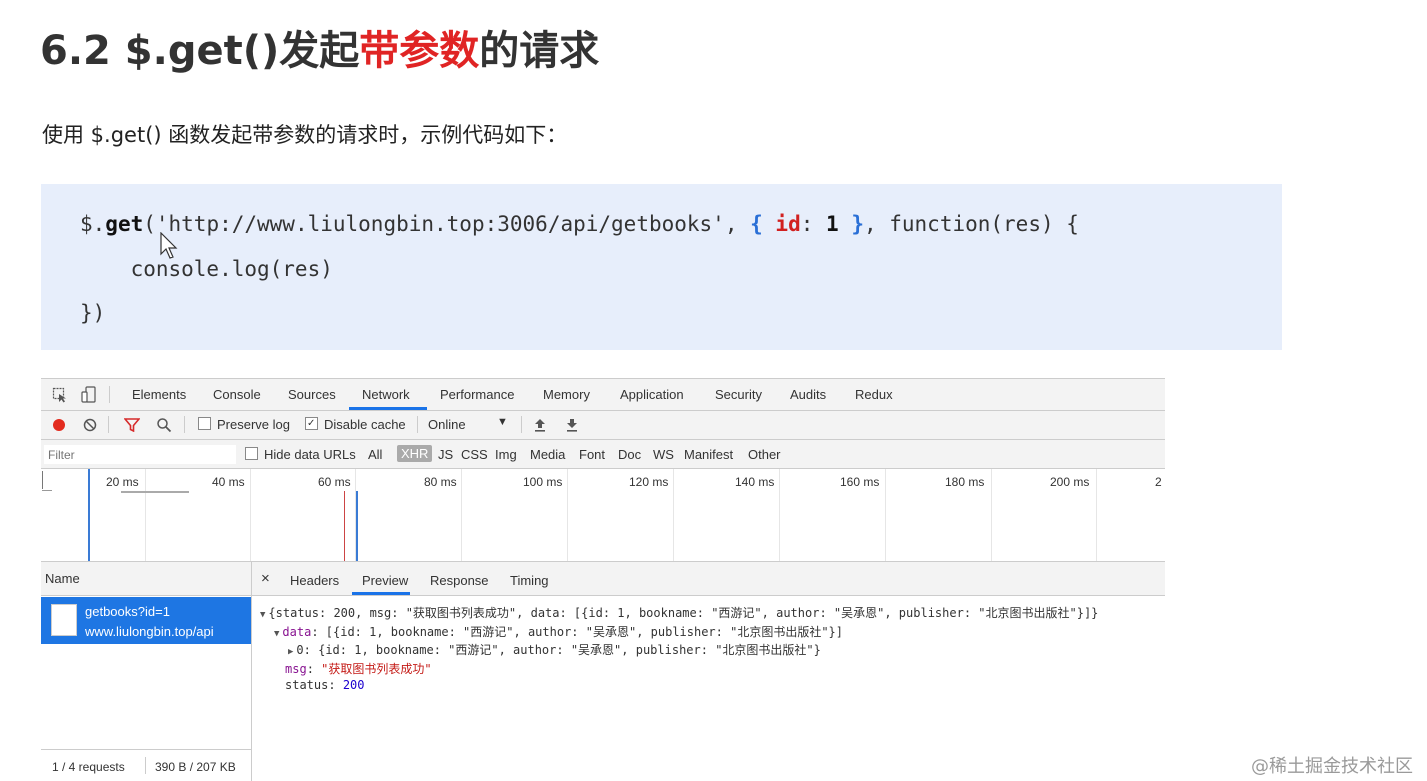 The width and height of the screenshot is (1427, 781). I want to click on title-highlight: 带参数, so click(419, 51).